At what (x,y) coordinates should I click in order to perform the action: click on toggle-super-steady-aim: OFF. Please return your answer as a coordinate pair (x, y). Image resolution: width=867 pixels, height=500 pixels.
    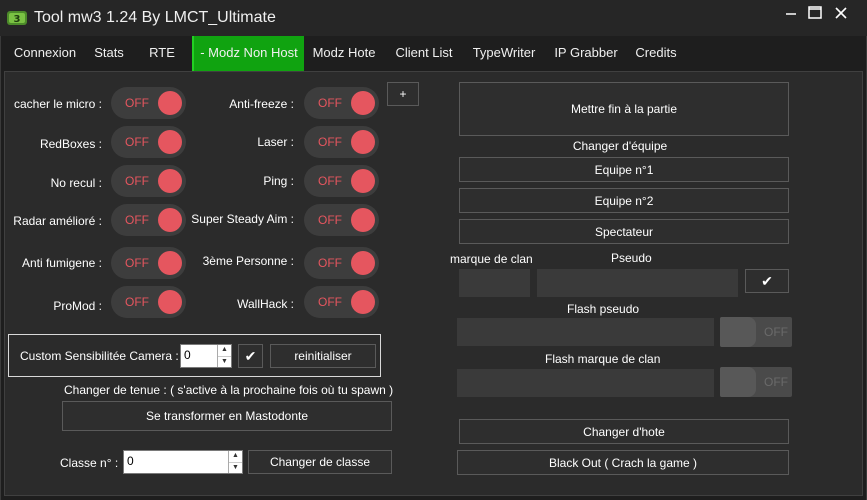
    Looking at the image, I should click on (341, 220).